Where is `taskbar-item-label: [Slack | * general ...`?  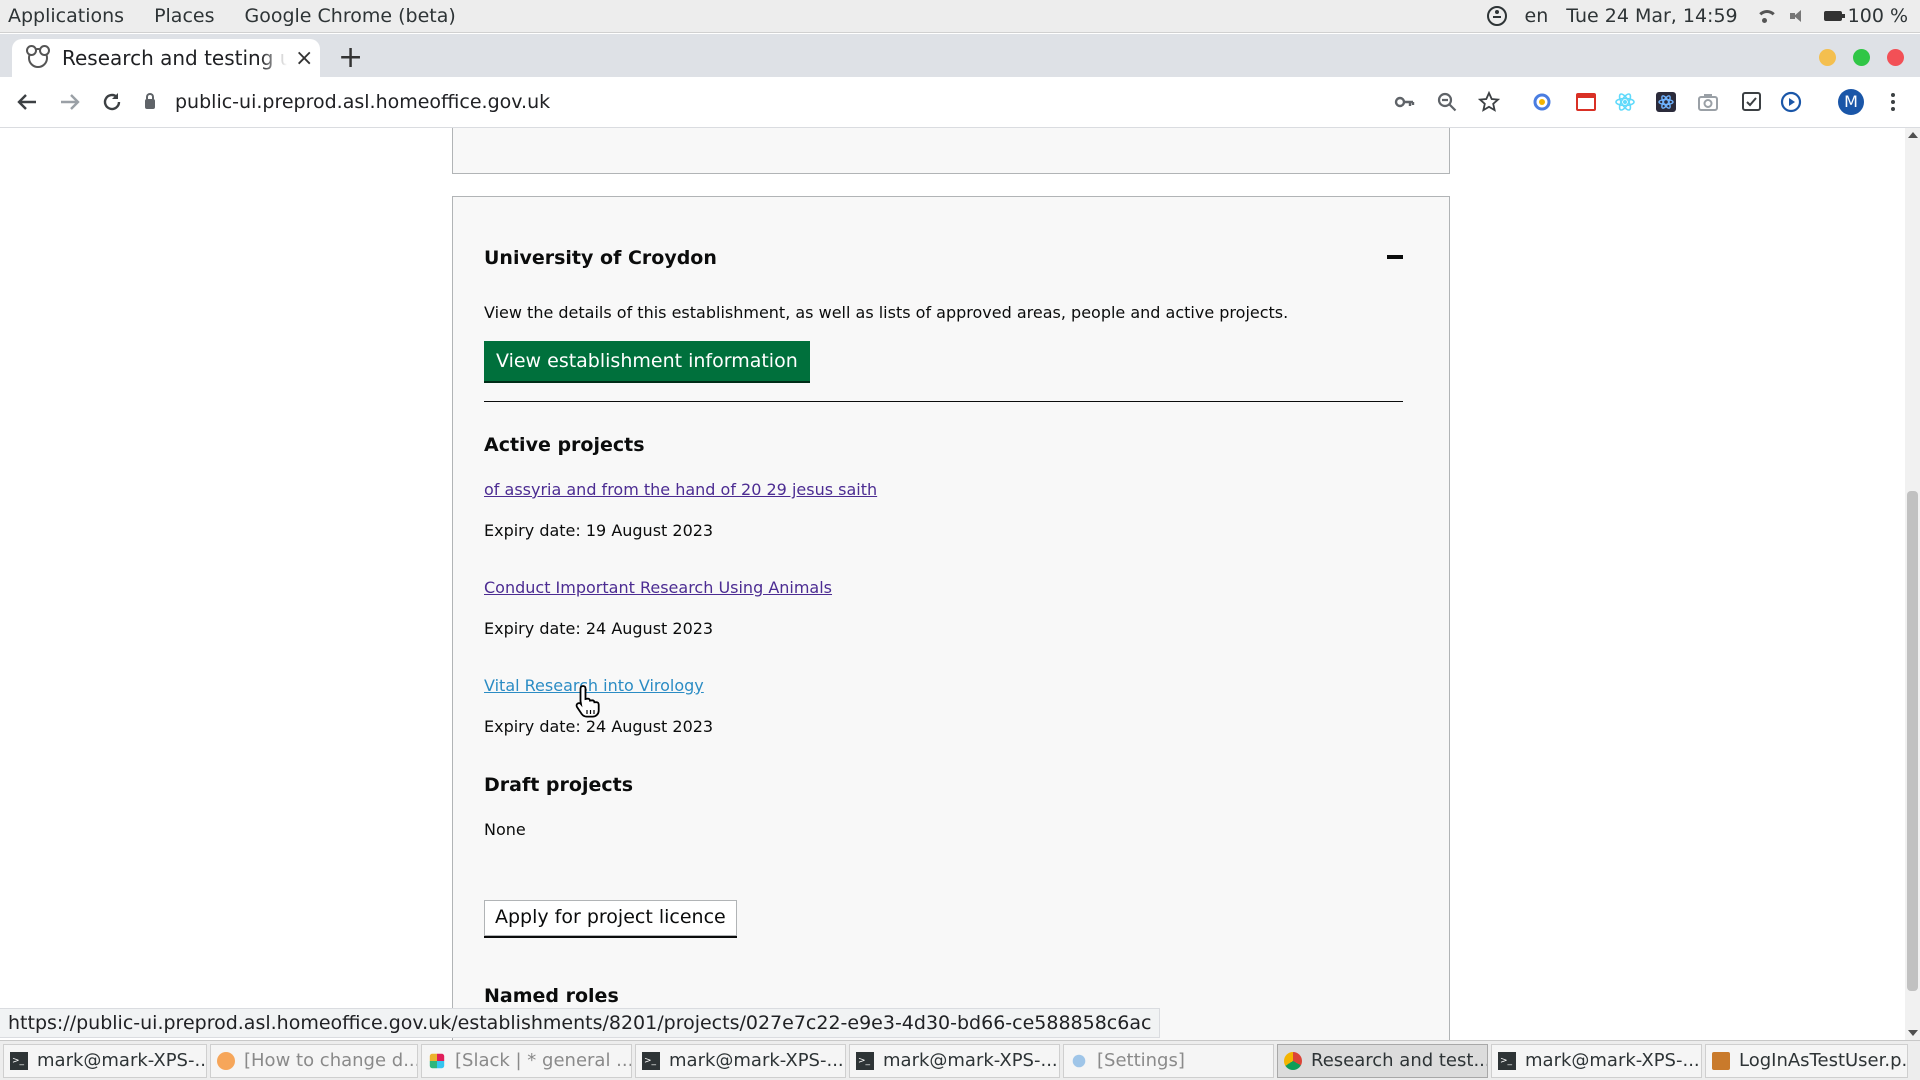
taskbar-item-label: [Slack | * general ... is located at coordinates (543, 1060).